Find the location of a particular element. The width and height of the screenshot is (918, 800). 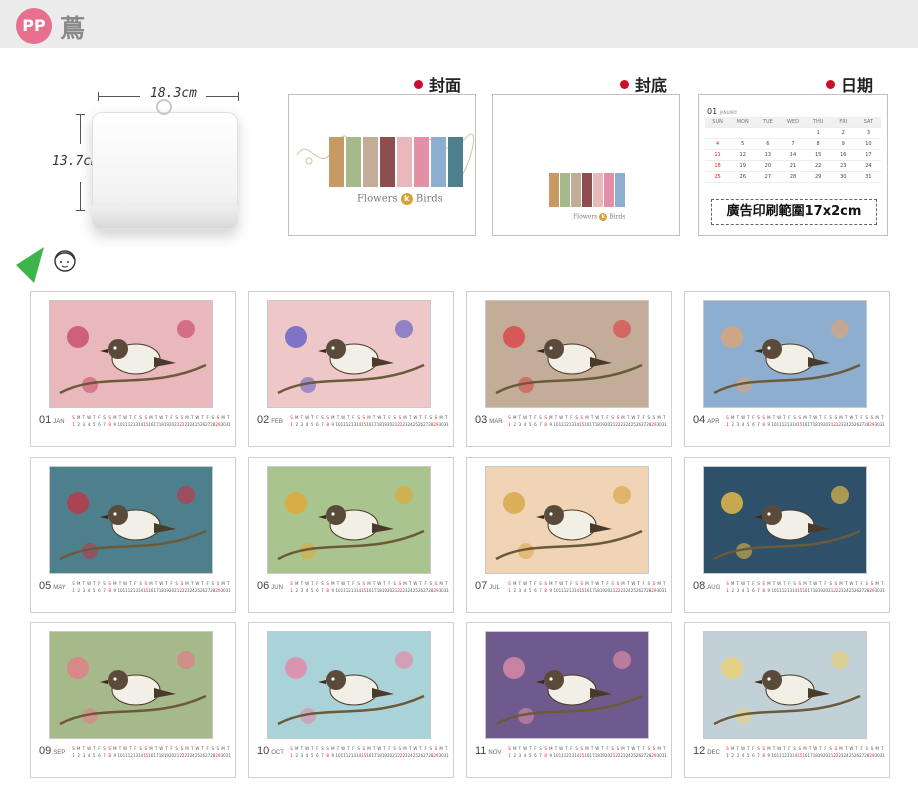

weekday-cell: WED is located at coordinates (793, 122).